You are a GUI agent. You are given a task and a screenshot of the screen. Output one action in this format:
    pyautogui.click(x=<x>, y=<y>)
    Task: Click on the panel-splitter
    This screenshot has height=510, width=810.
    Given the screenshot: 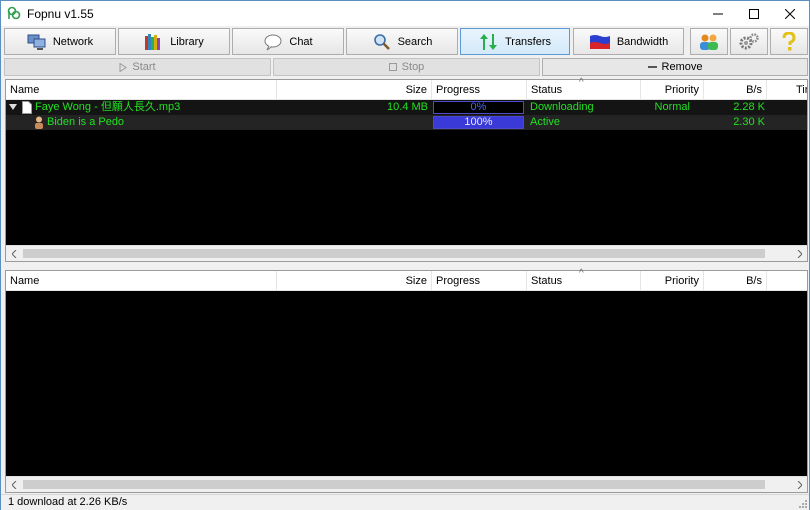 What is the action you would take?
    pyautogui.click(x=405, y=266)
    